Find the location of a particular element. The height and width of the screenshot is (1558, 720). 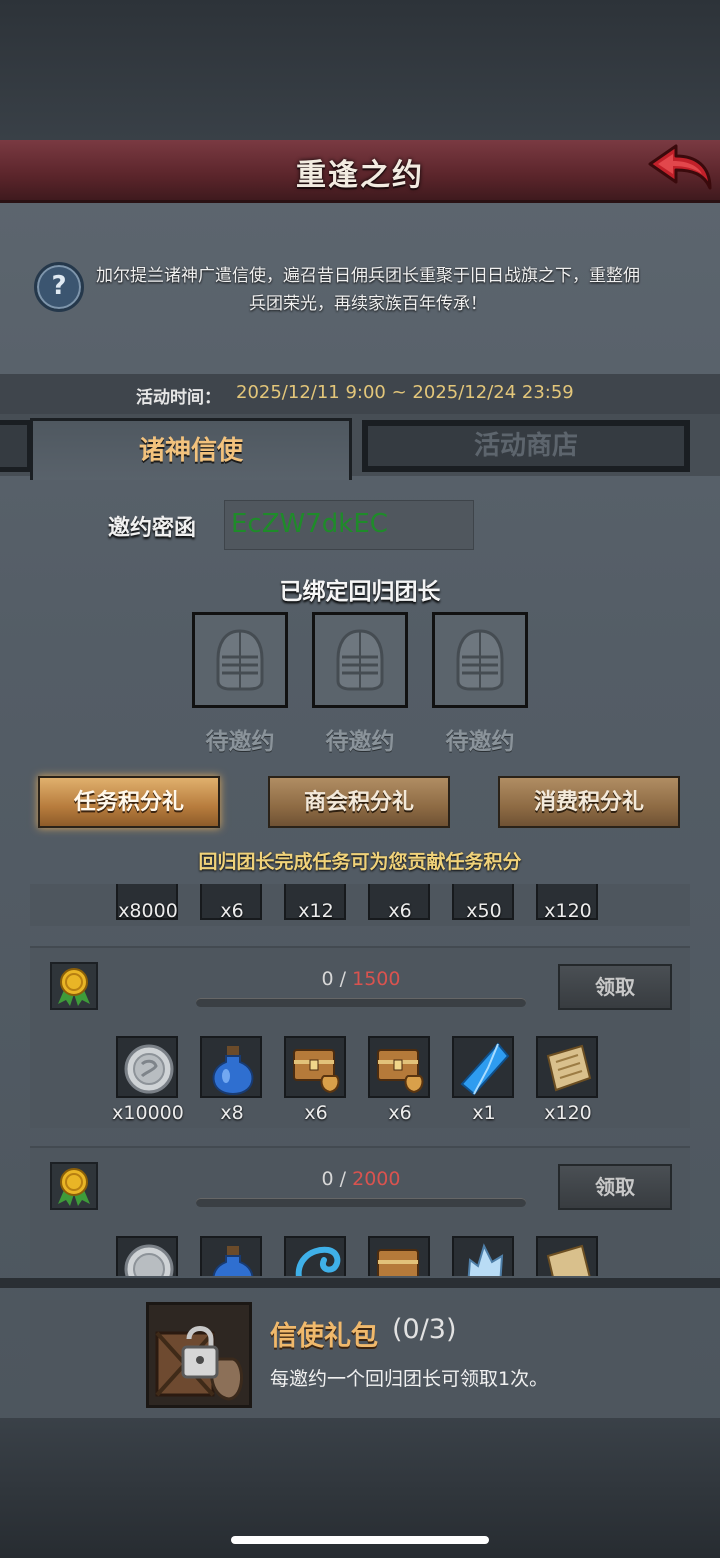

tab-event-shop-label: 活动商店 is located at coordinates (525, 446).